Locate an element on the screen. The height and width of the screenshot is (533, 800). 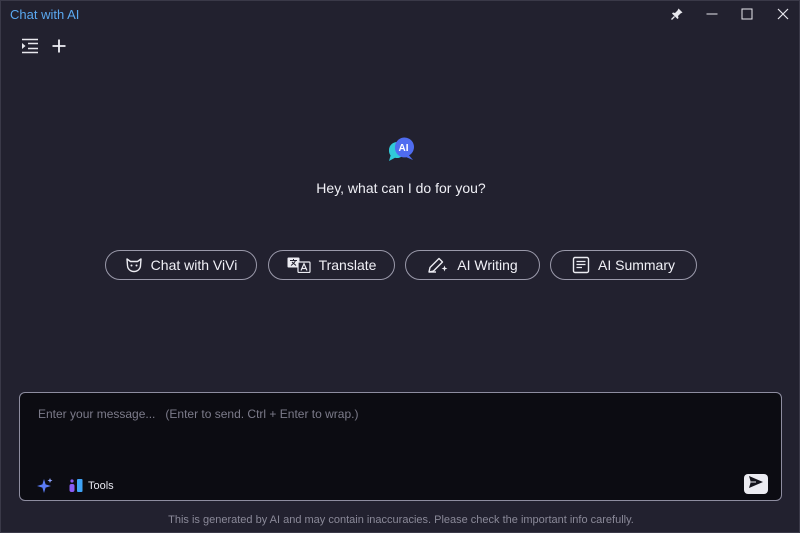
chip-label: AI Summary is located at coordinates (636, 265).